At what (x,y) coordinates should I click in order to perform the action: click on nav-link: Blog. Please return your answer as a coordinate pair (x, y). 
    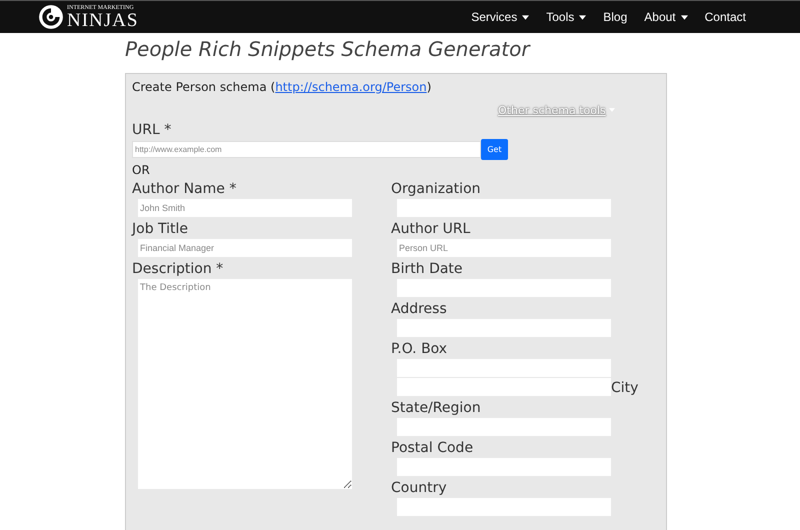
    Looking at the image, I should click on (615, 17).